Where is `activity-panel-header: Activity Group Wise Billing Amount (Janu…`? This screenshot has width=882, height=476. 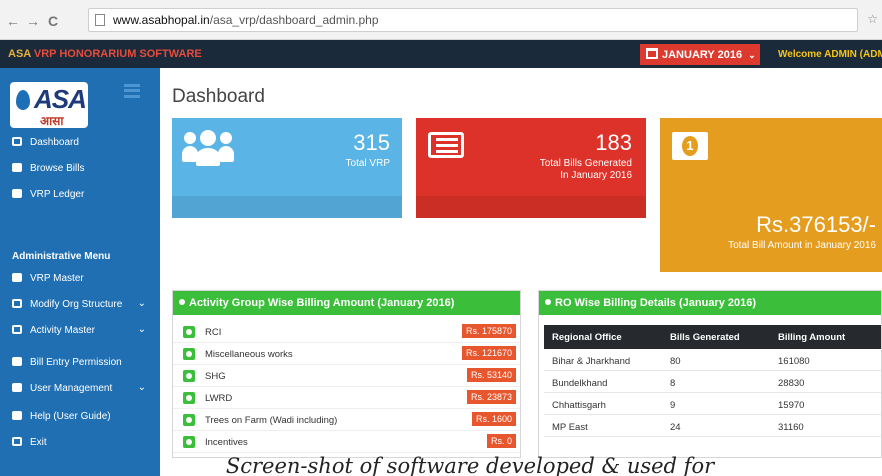
activity-panel-header: Activity Group Wise Billing Amount (Janu… is located at coordinates (346, 303).